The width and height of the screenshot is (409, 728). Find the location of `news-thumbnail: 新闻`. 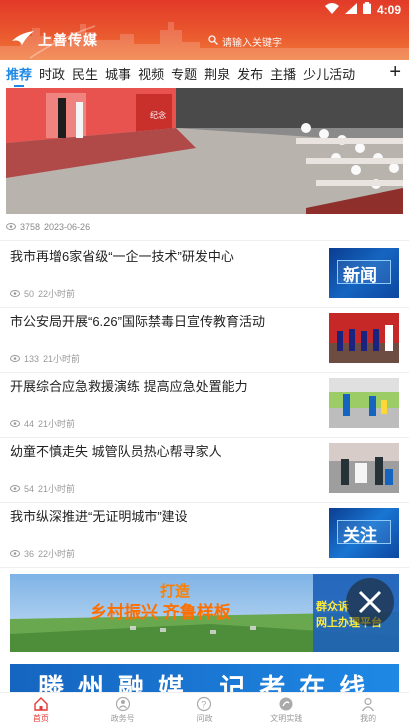

news-thumbnail: 新闻 is located at coordinates (364, 273).